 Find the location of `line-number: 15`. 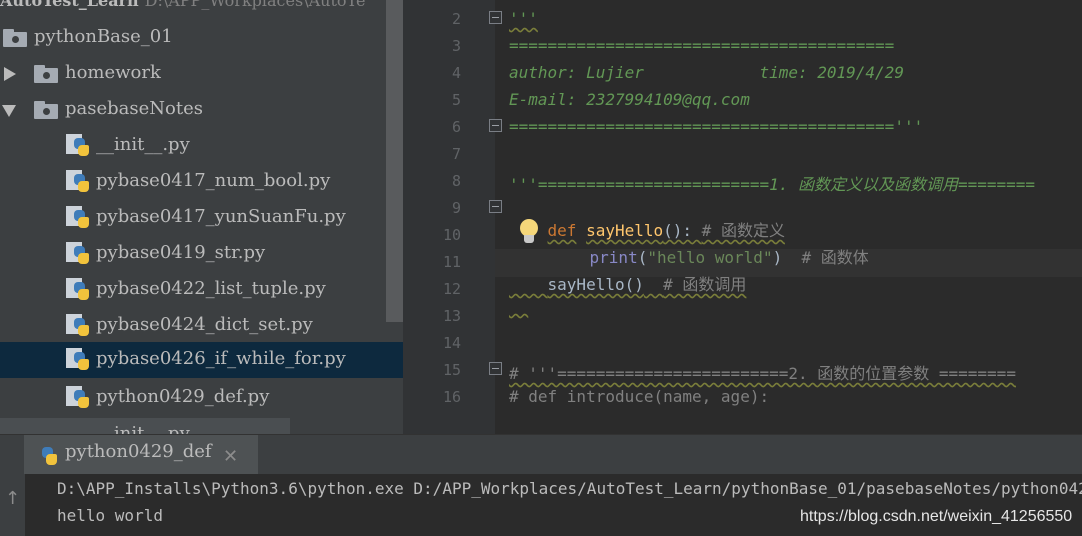

line-number: 15 is located at coordinates (451, 370).